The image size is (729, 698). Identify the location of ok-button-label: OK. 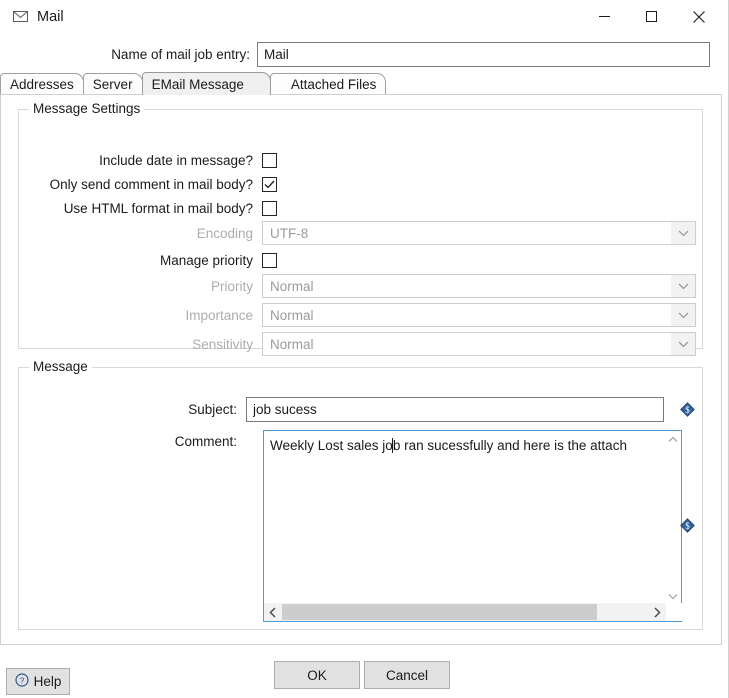
(317, 675).